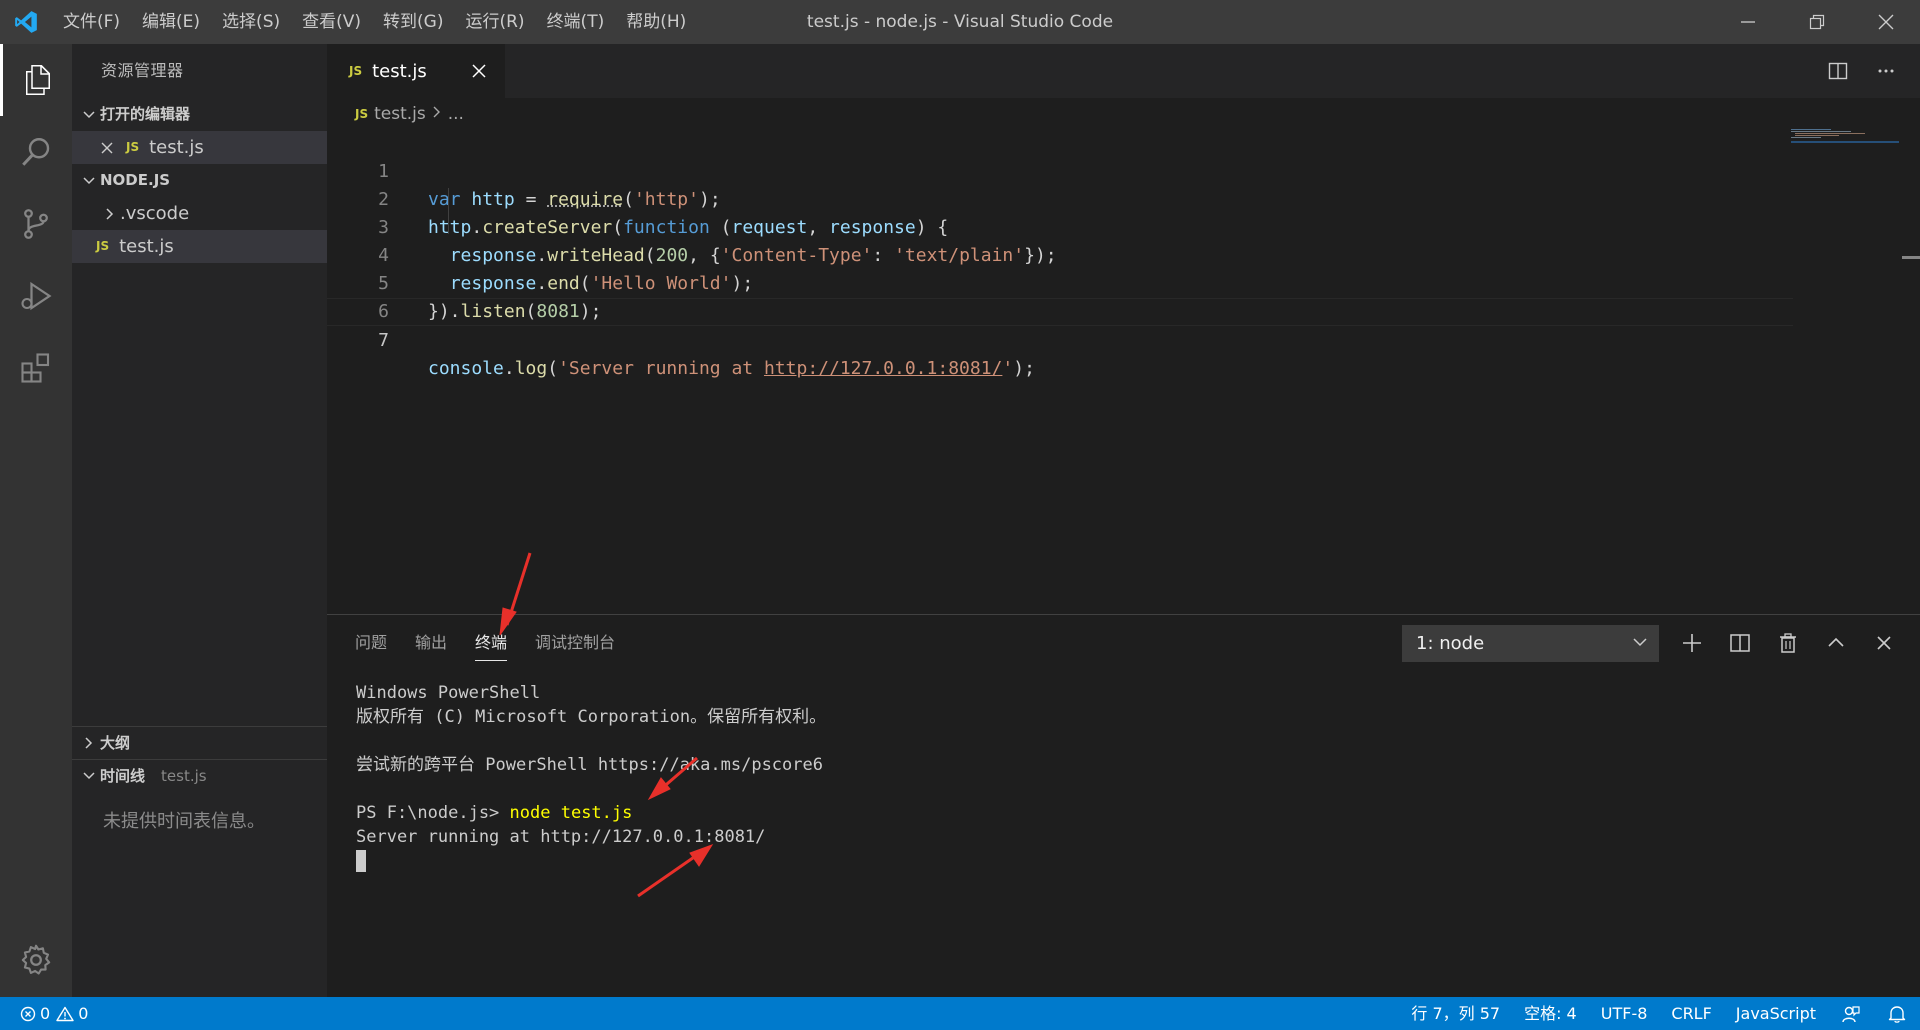  What do you see at coordinates (428, 813) in the screenshot?
I see `terminal-prompt: PS F:\node.js>` at bounding box center [428, 813].